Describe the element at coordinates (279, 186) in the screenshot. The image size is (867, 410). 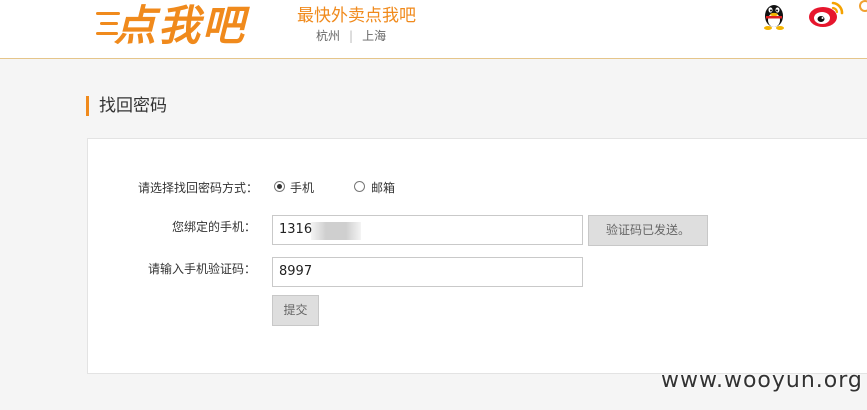
I see `method-phone-radio` at that location.